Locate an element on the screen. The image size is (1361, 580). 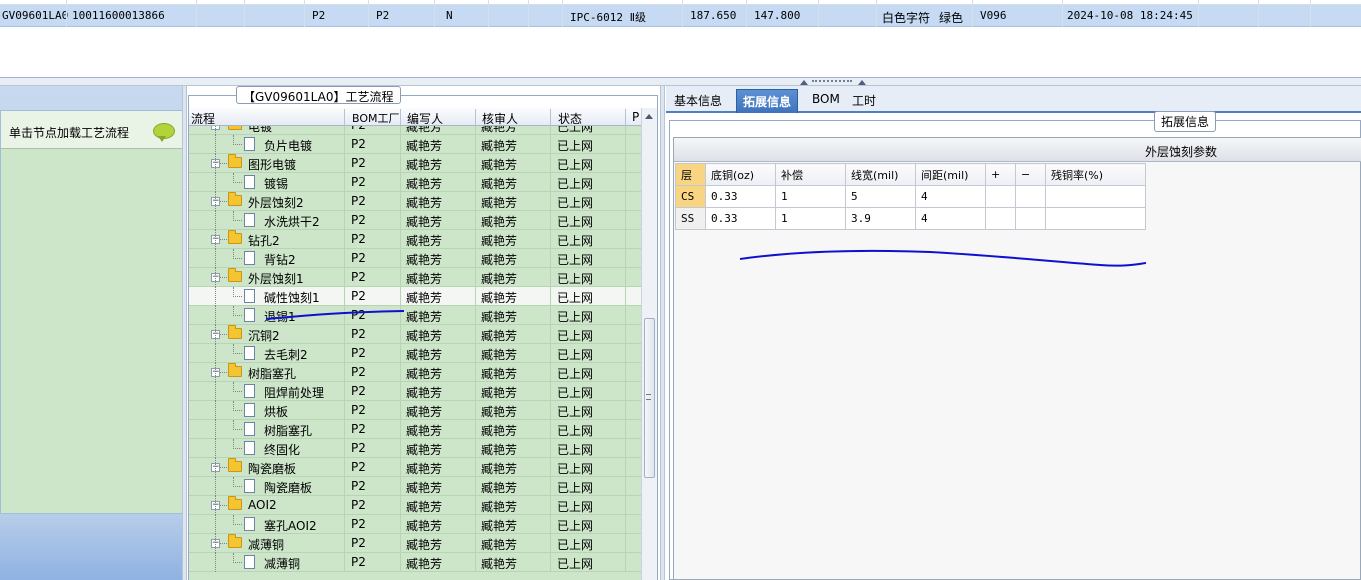
col-line-width: 线宽(mil) is located at coordinates (880, 174).